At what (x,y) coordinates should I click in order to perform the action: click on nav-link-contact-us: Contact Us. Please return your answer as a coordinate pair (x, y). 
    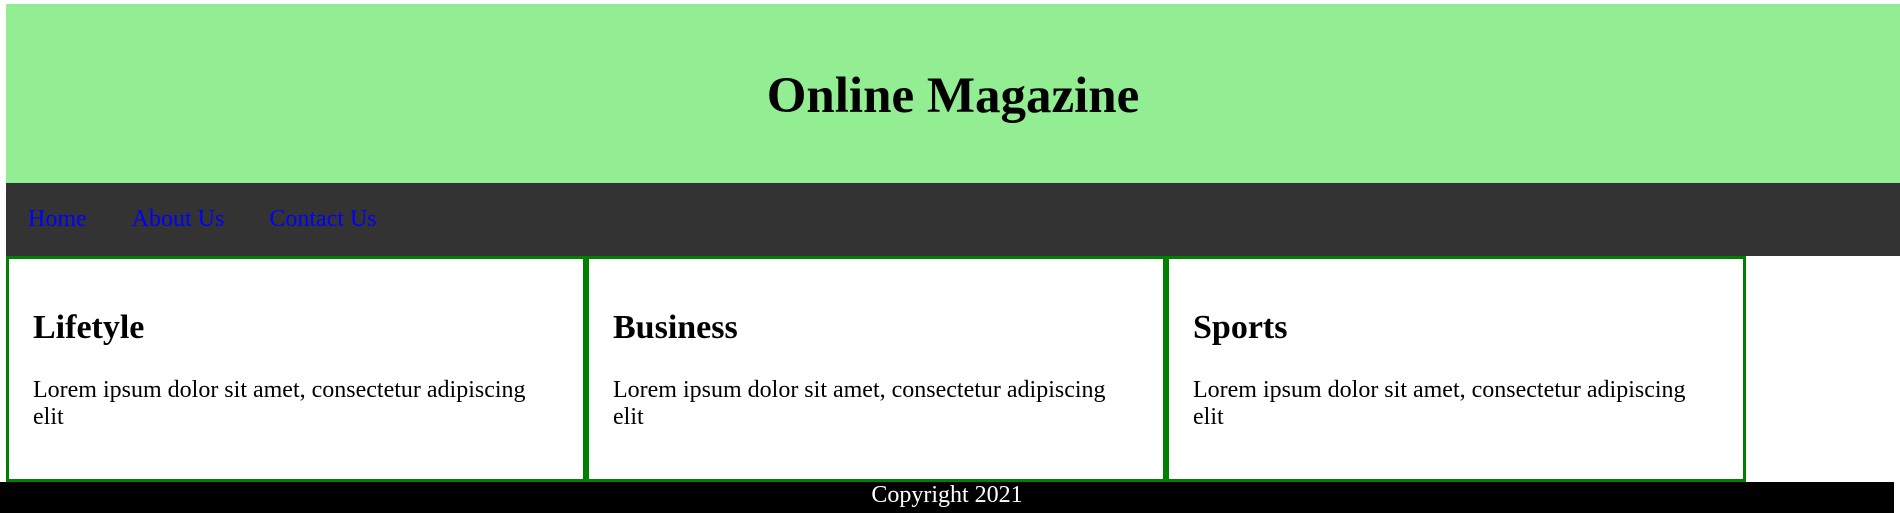
    Looking at the image, I should click on (322, 219).